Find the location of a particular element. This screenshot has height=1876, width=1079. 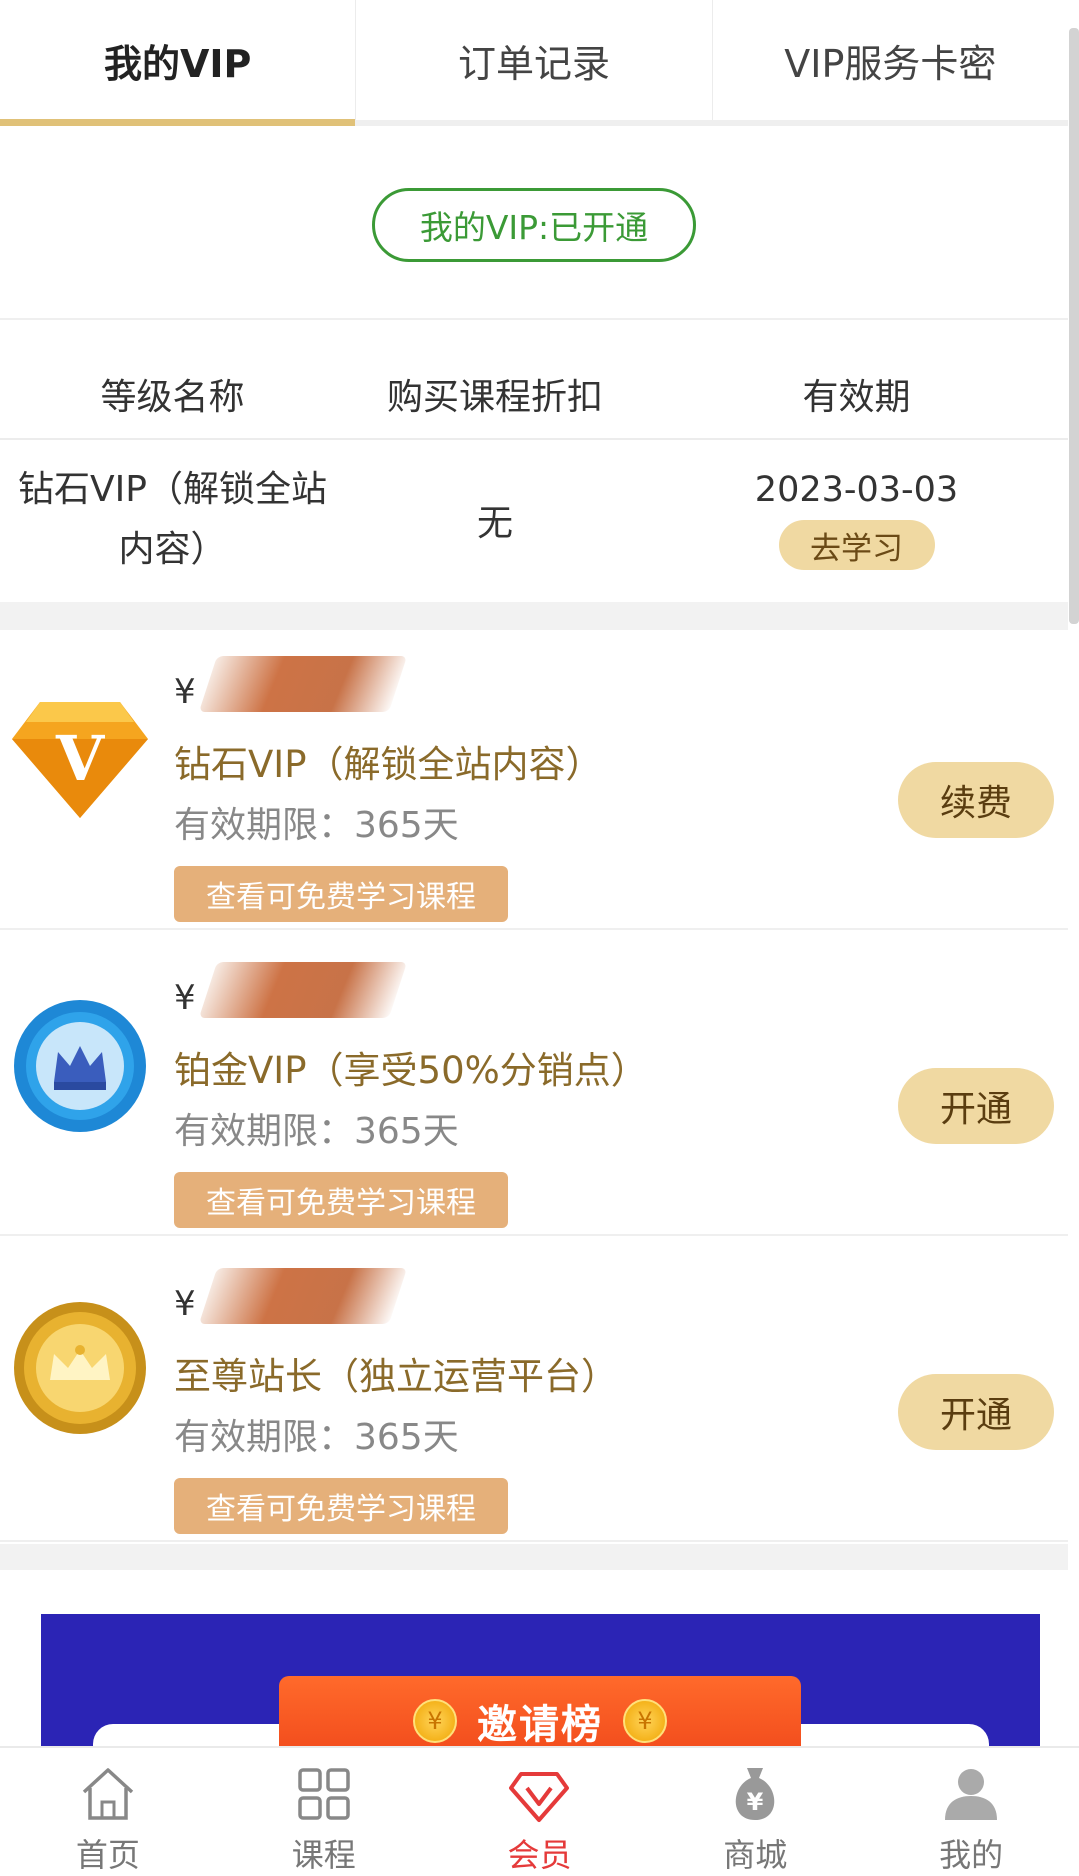

level-name-line2: 内容） is located at coordinates (172, 549).